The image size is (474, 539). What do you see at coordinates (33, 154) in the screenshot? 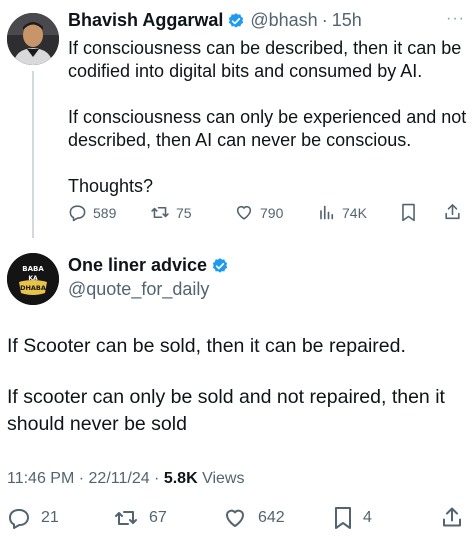
I see `thread-connector-line` at bounding box center [33, 154].